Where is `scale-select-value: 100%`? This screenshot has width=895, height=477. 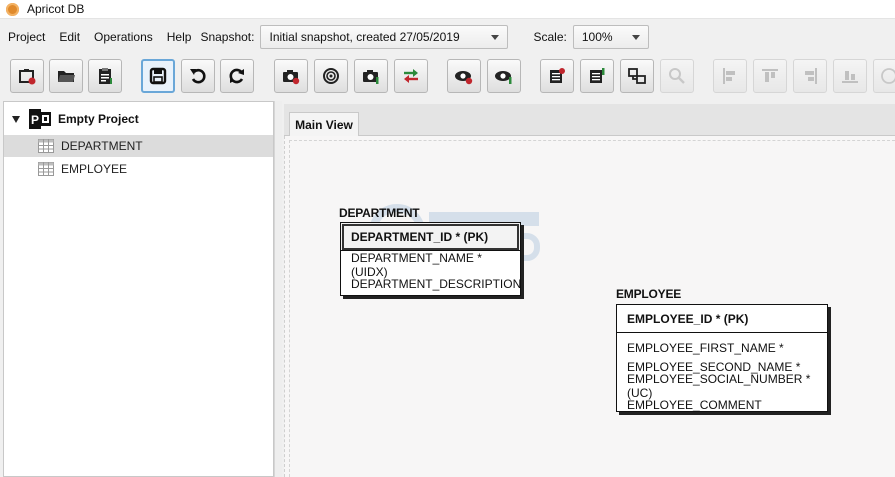 scale-select-value: 100% is located at coordinates (597, 37).